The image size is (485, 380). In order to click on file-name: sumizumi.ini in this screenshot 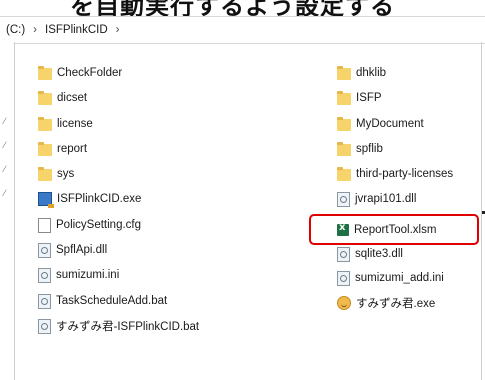, I will do `click(88, 275)`.